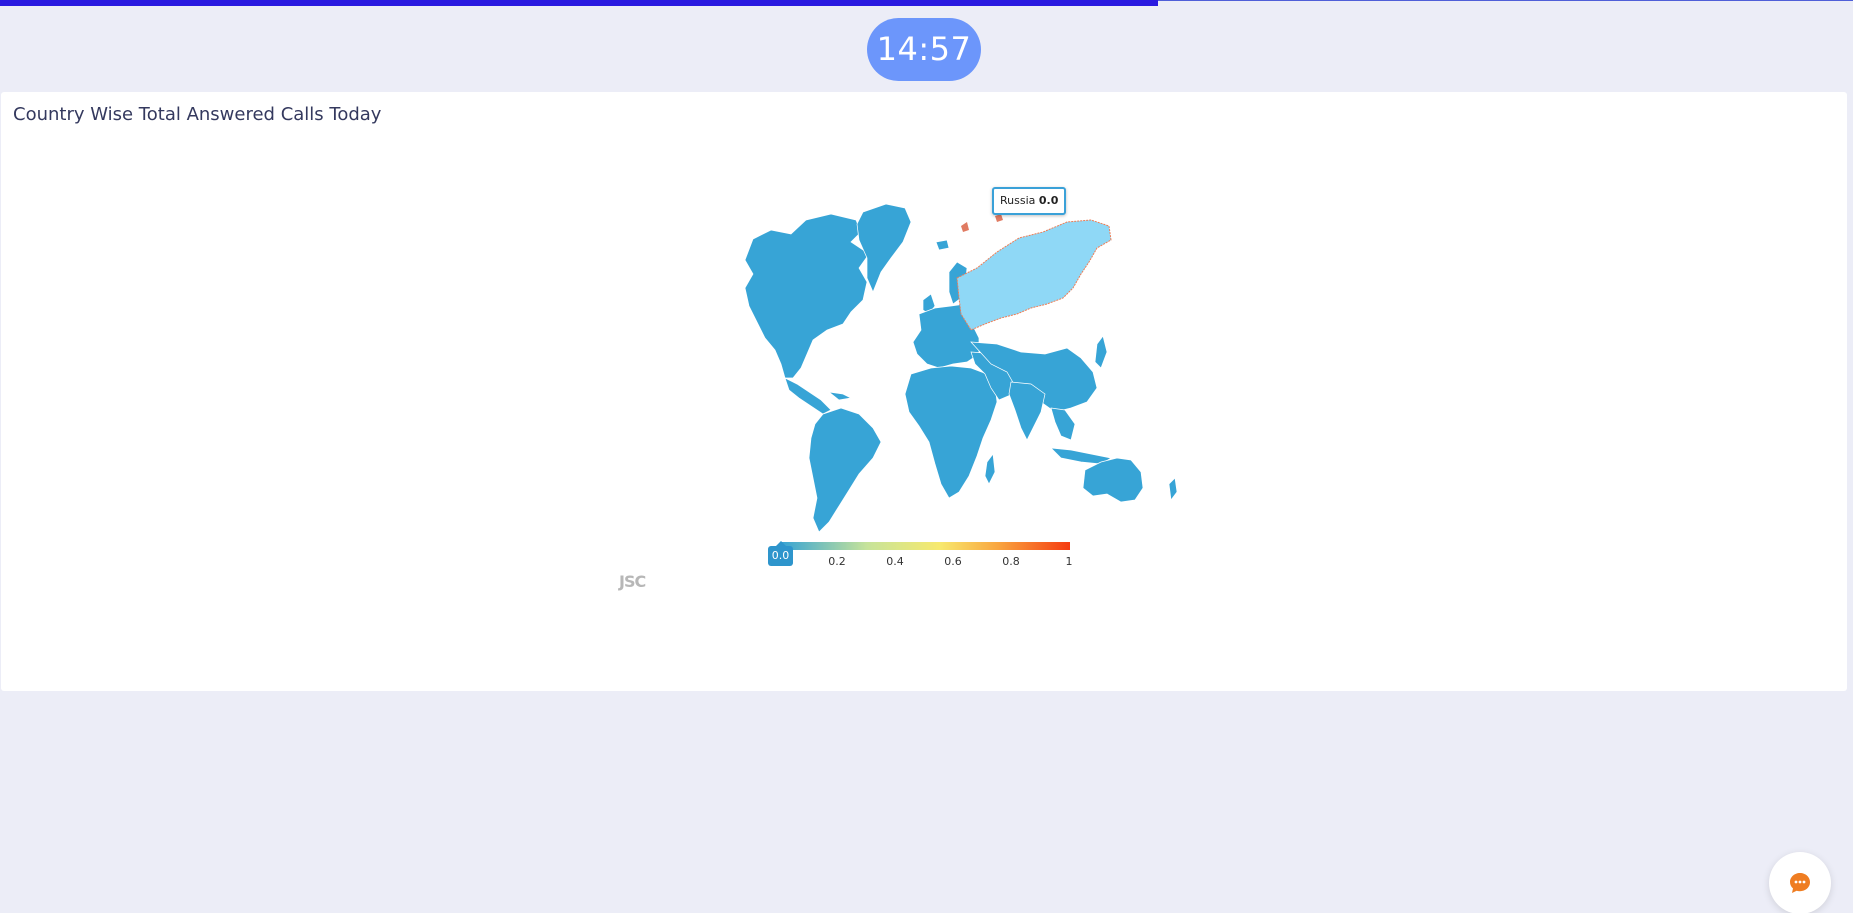 Image resolution: width=1853 pixels, height=913 pixels. What do you see at coordinates (1011, 561) in the screenshot?
I see `legend-tick-label: 0.8` at bounding box center [1011, 561].